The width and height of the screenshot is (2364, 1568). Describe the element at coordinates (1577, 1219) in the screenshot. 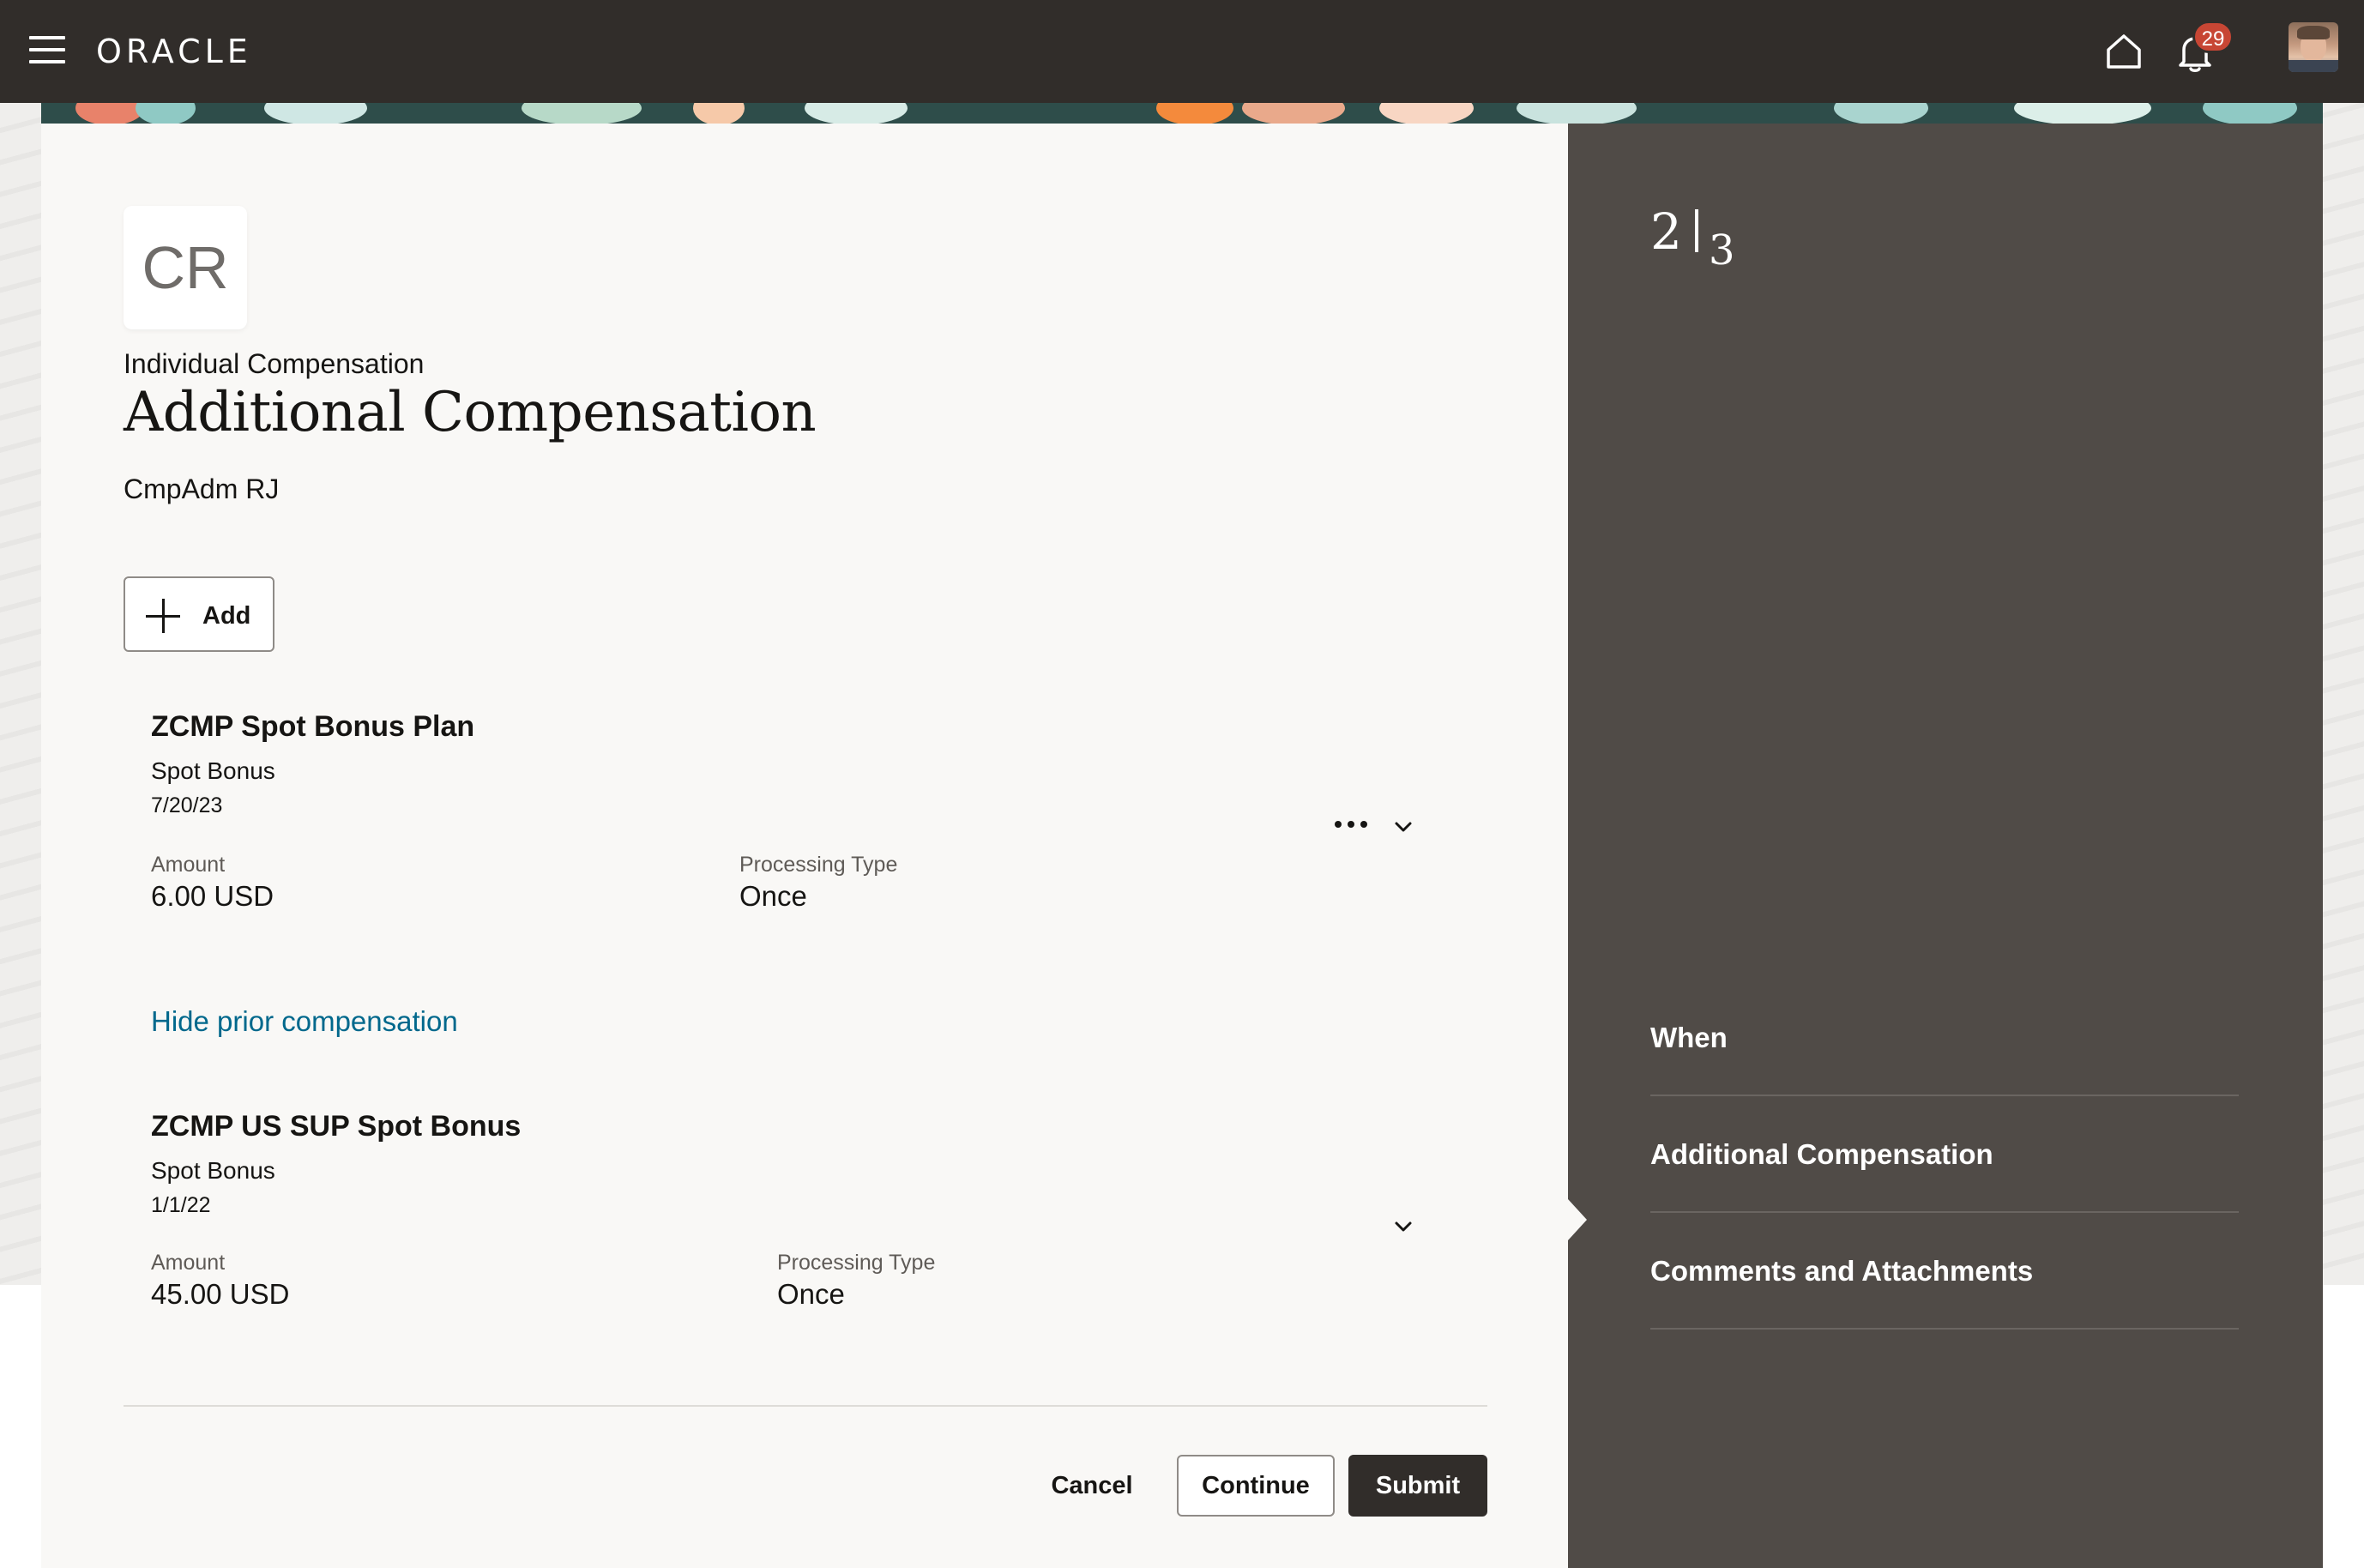

I see `current-step-indicator` at that location.